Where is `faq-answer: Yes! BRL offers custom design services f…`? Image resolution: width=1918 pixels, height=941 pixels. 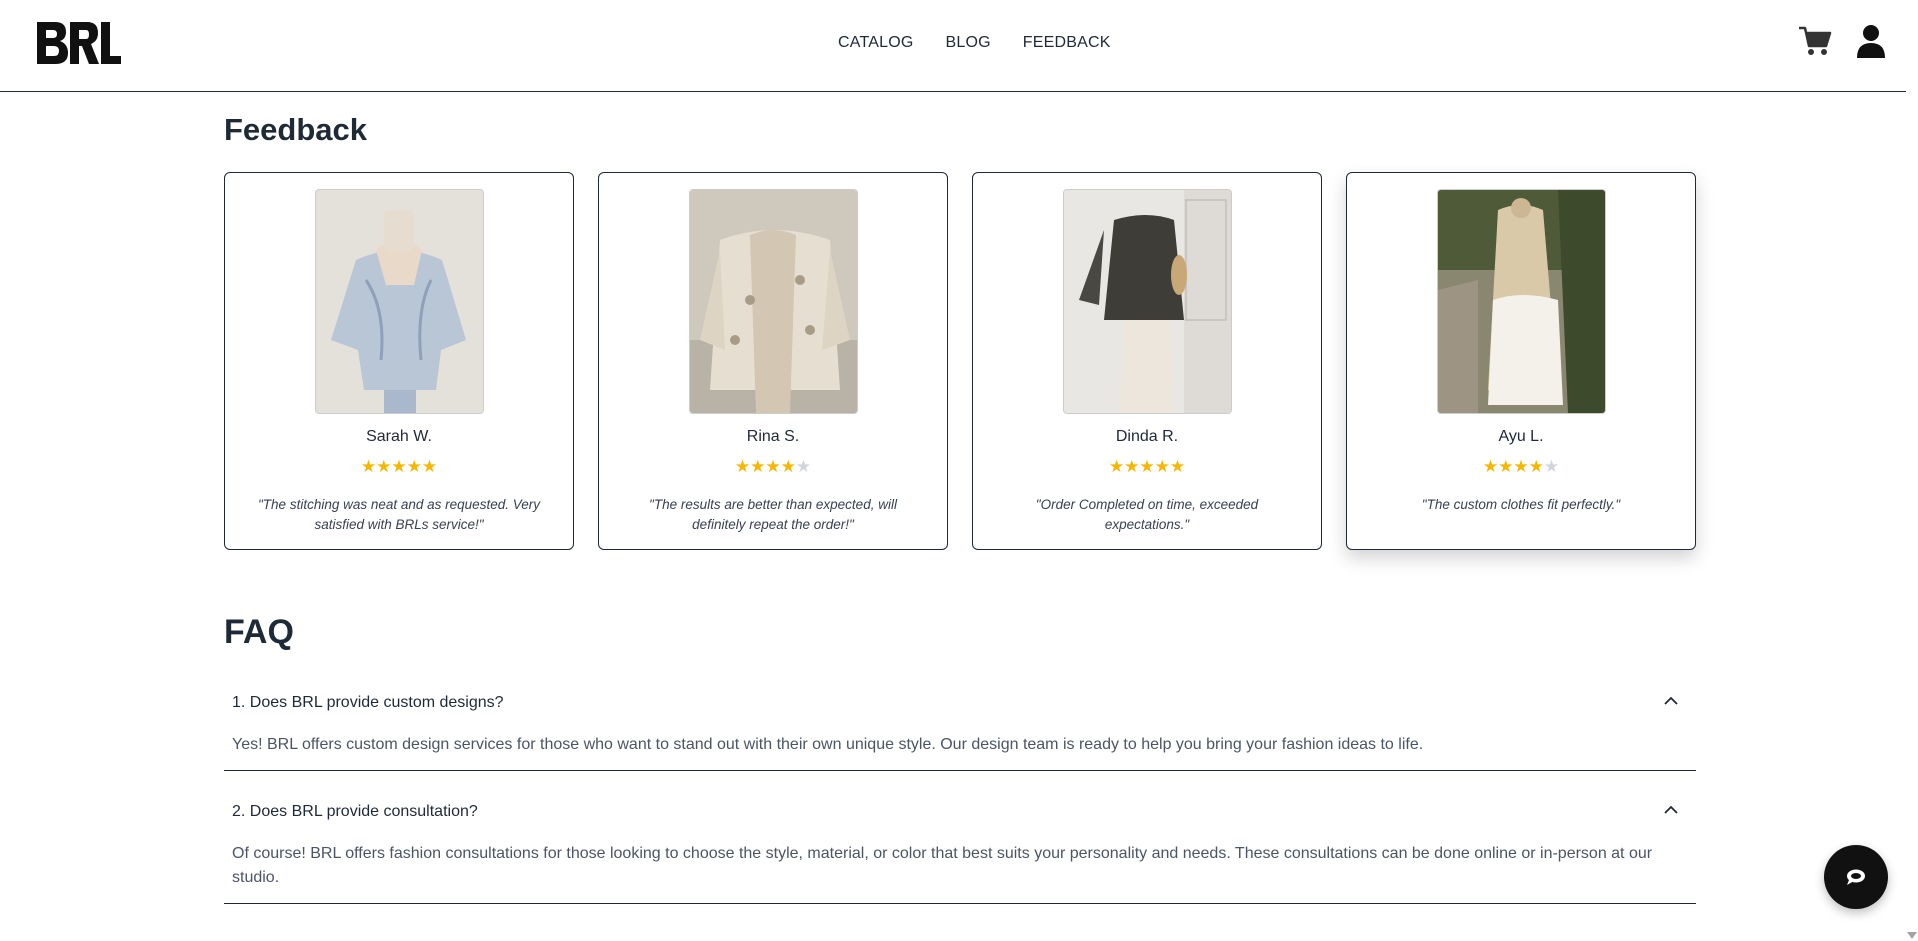 faq-answer: Yes! BRL offers custom design services f… is located at coordinates (828, 744).